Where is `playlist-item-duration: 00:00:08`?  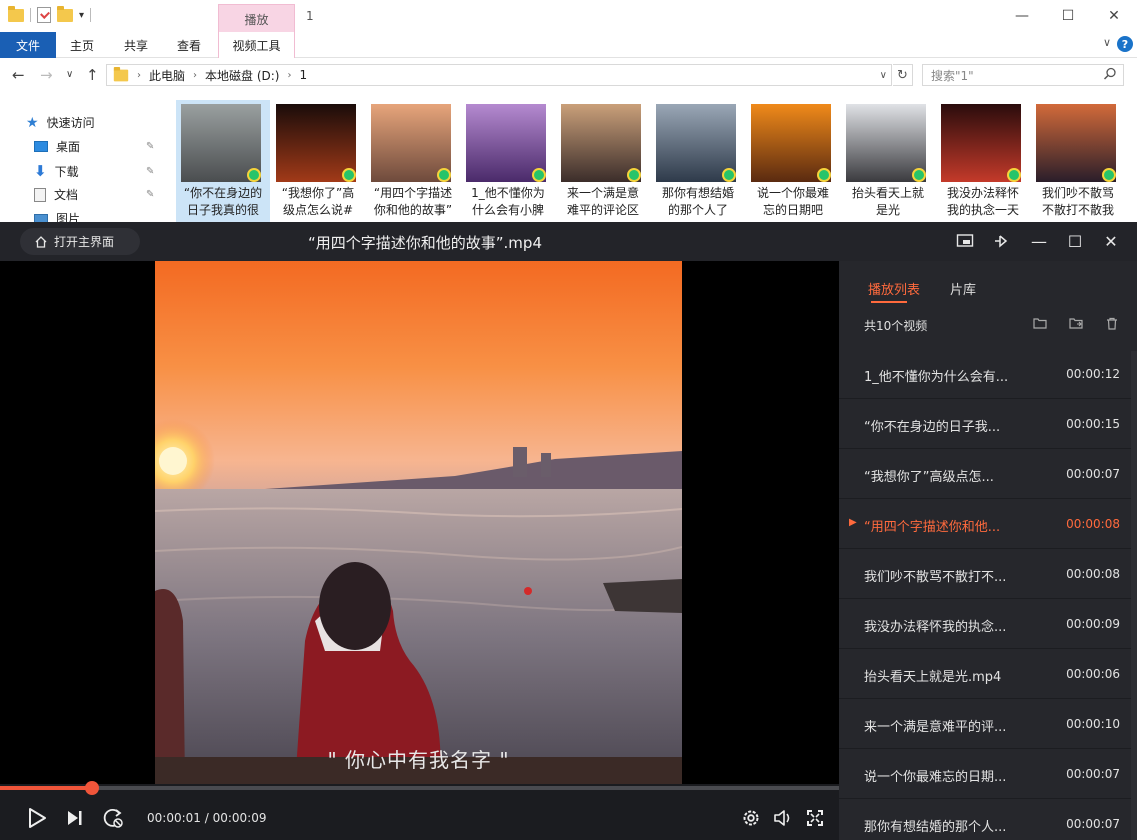
playlist-item-duration: 00:00:08 is located at coordinates (1093, 574).